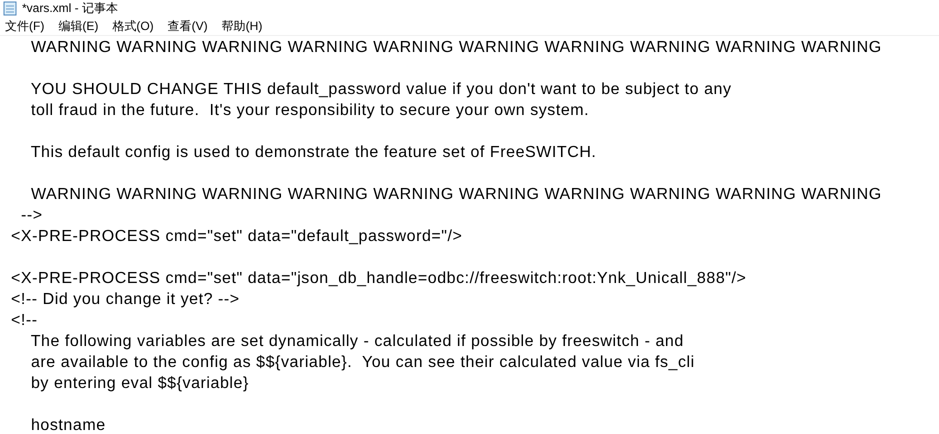  I want to click on menu-item: 查看(V), so click(187, 26).